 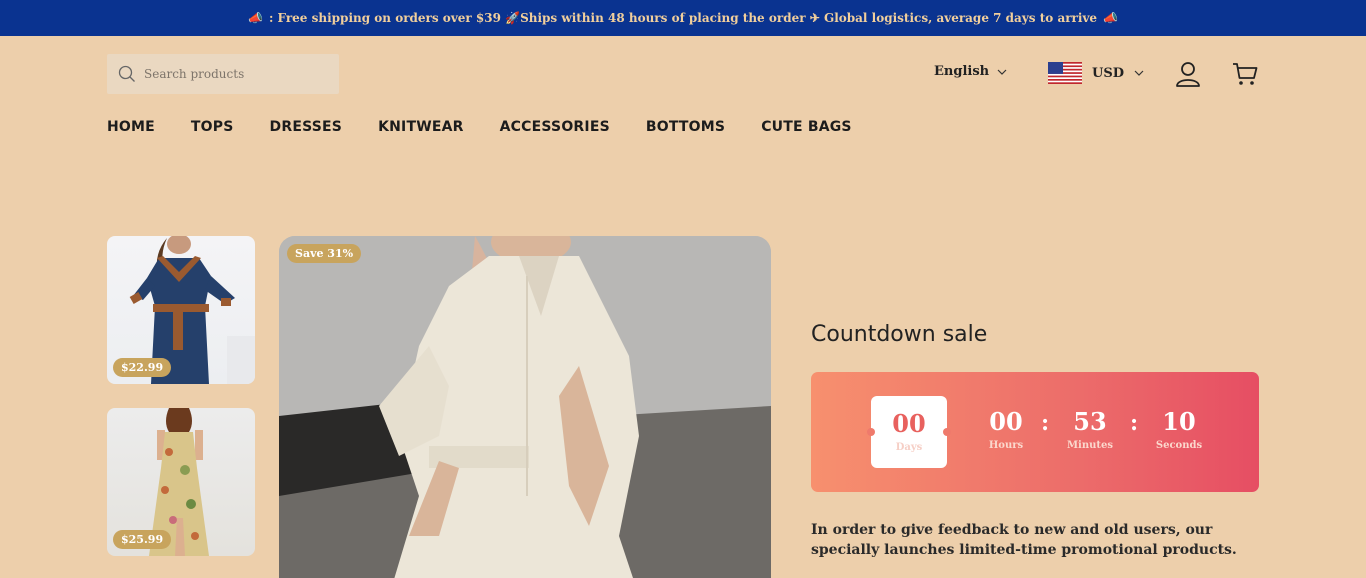 What do you see at coordinates (962, 71) in the screenshot?
I see `language-label: English` at bounding box center [962, 71].